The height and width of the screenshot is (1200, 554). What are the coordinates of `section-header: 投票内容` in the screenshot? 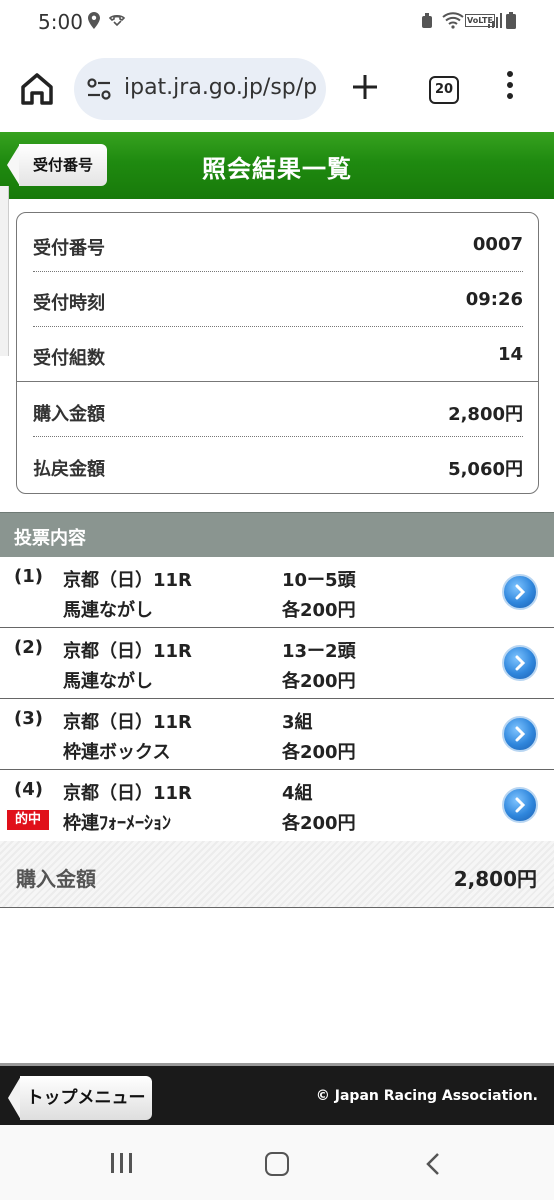 It's located at (277, 535).